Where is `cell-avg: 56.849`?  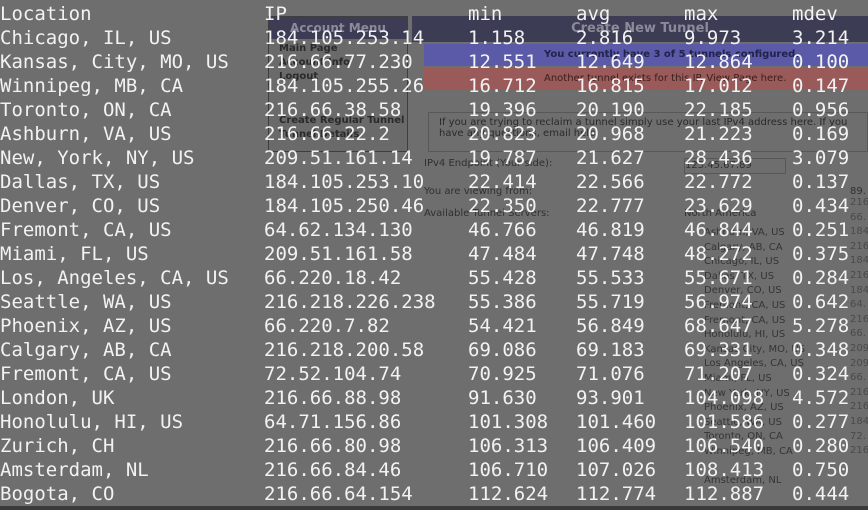 cell-avg: 56.849 is located at coordinates (610, 326).